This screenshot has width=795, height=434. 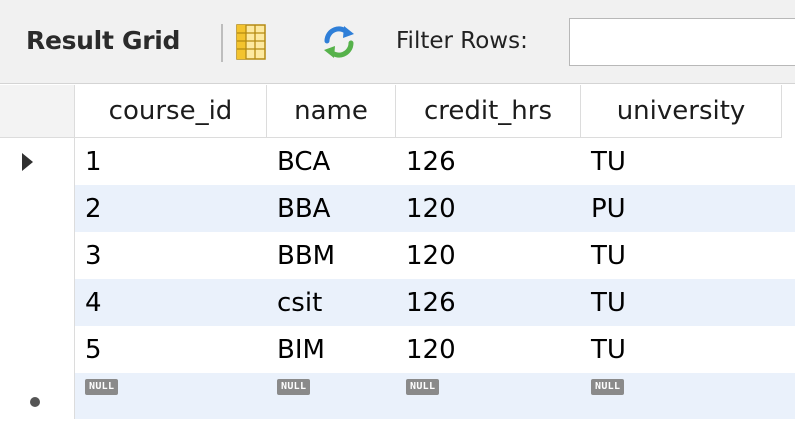 I want to click on column-header-credit-hrs: credit_hrs, so click(x=488, y=111).